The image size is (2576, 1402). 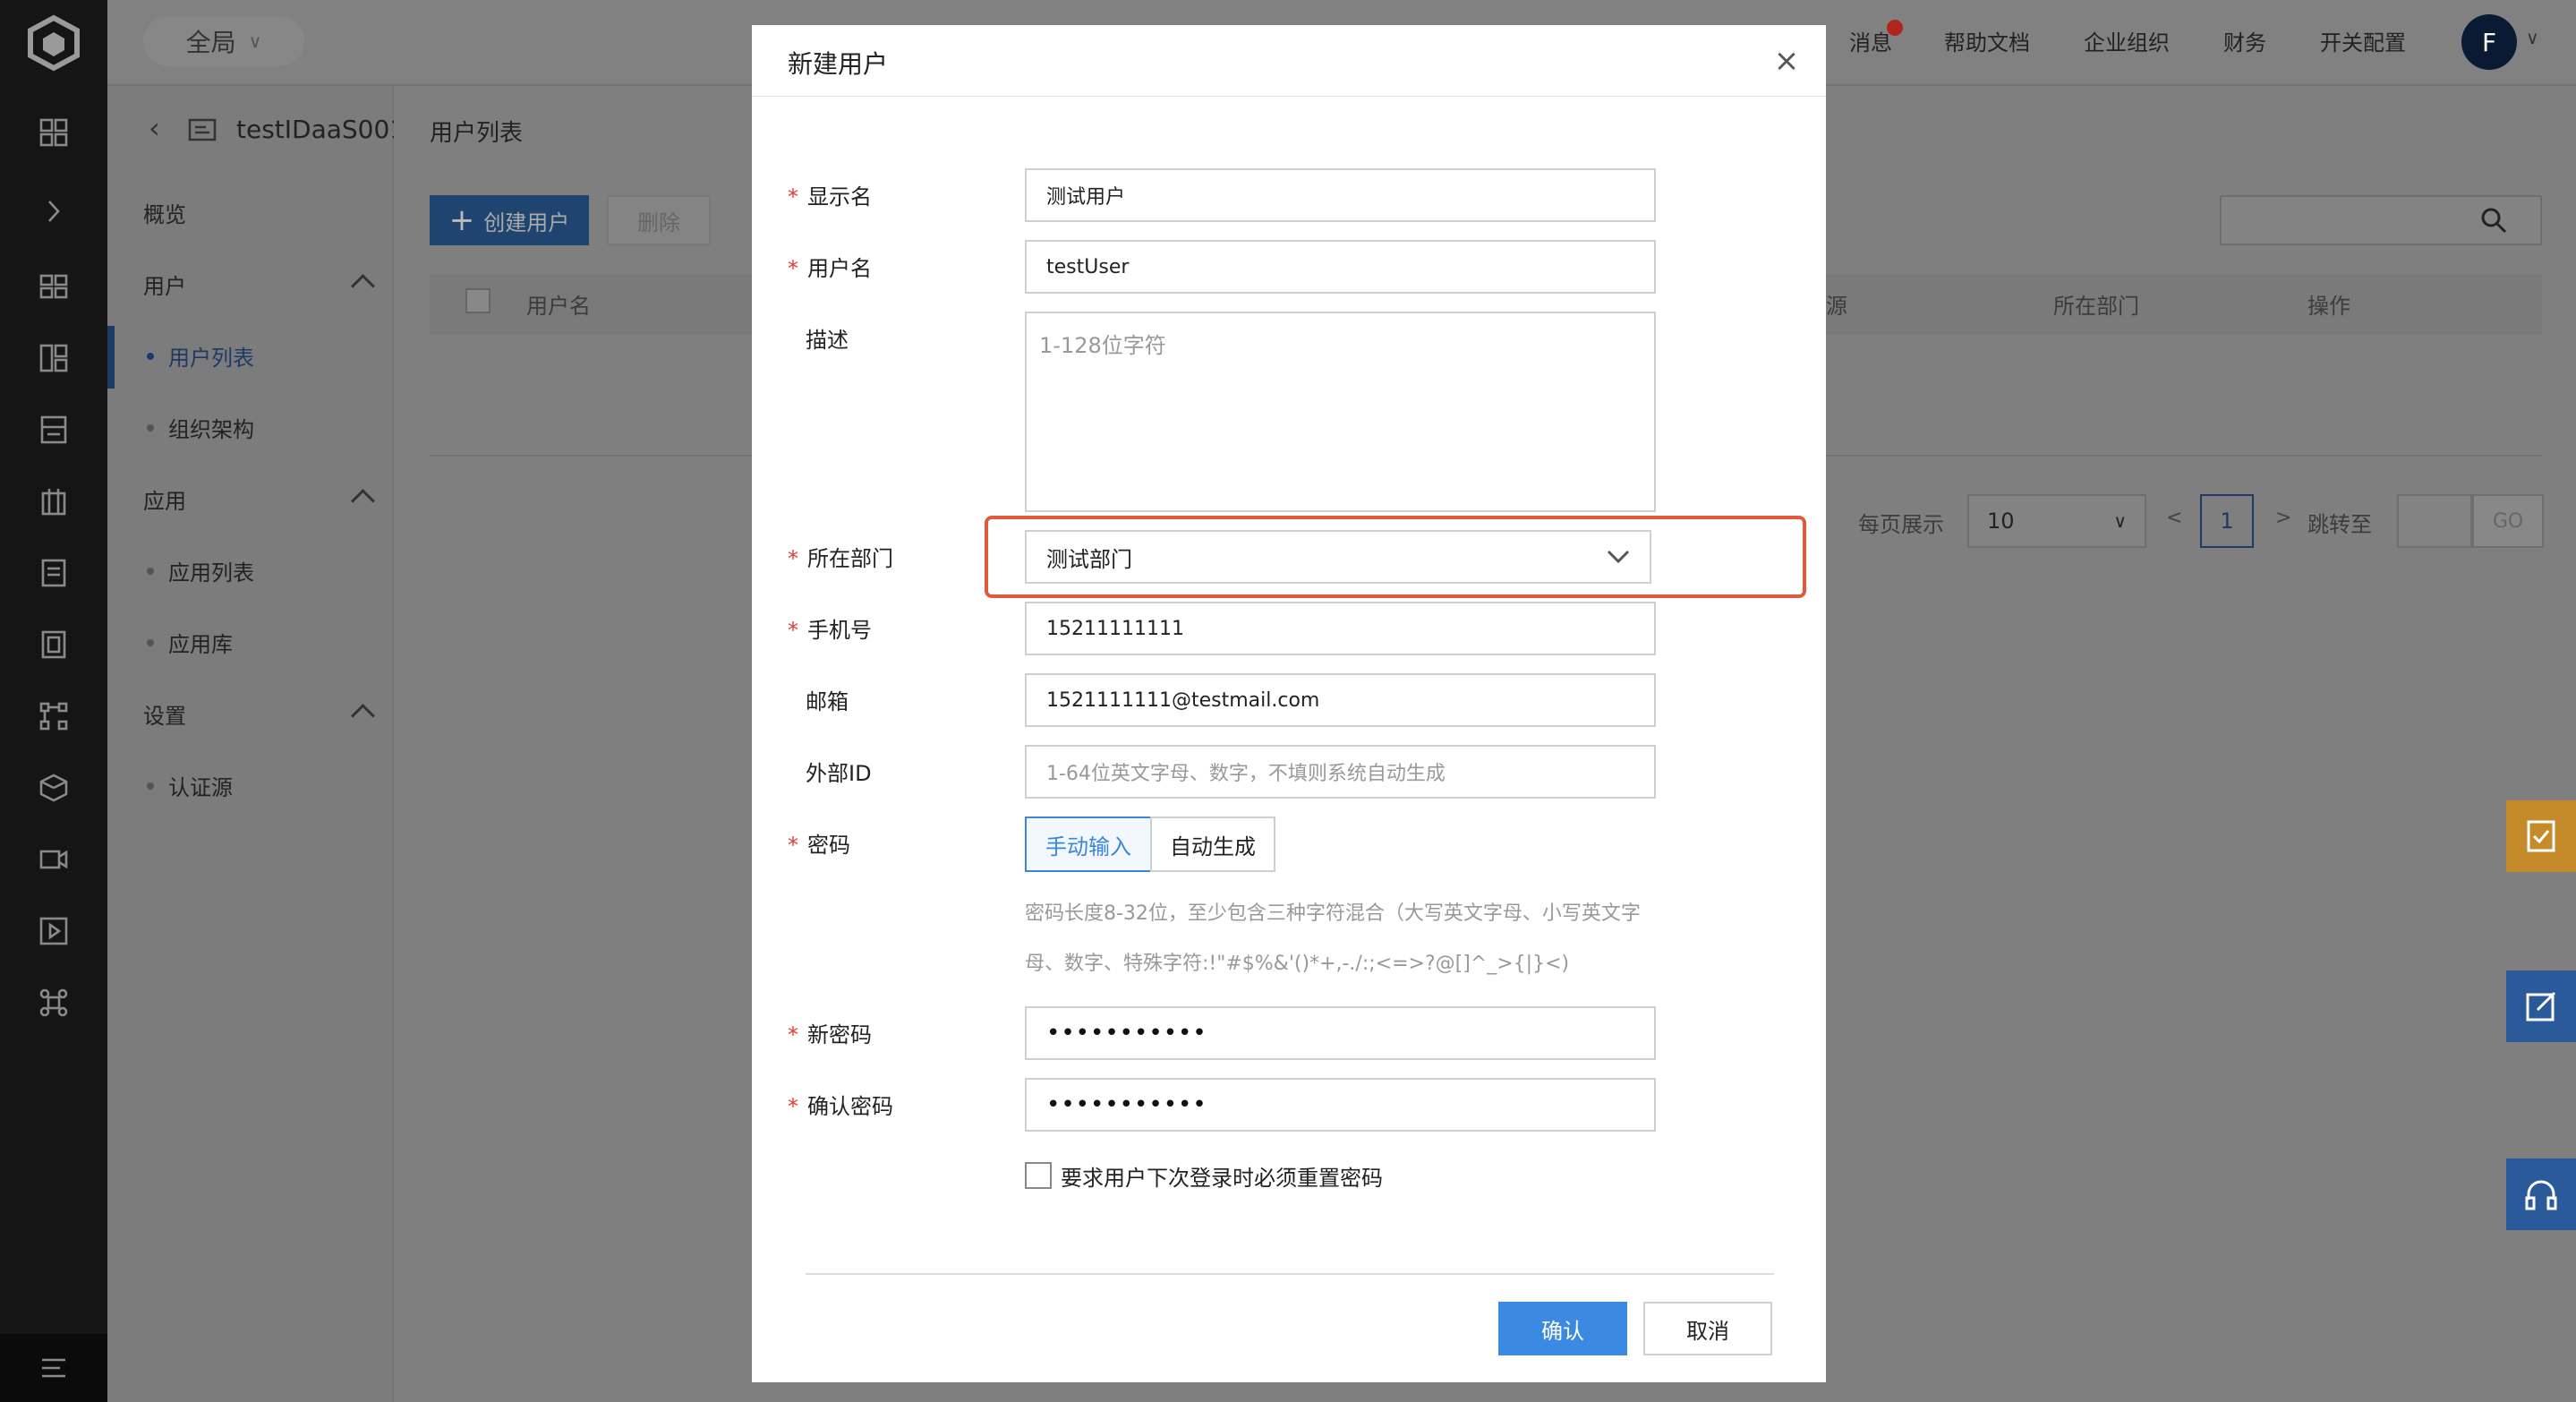 I want to click on column-header: 源, so click(x=1836, y=306).